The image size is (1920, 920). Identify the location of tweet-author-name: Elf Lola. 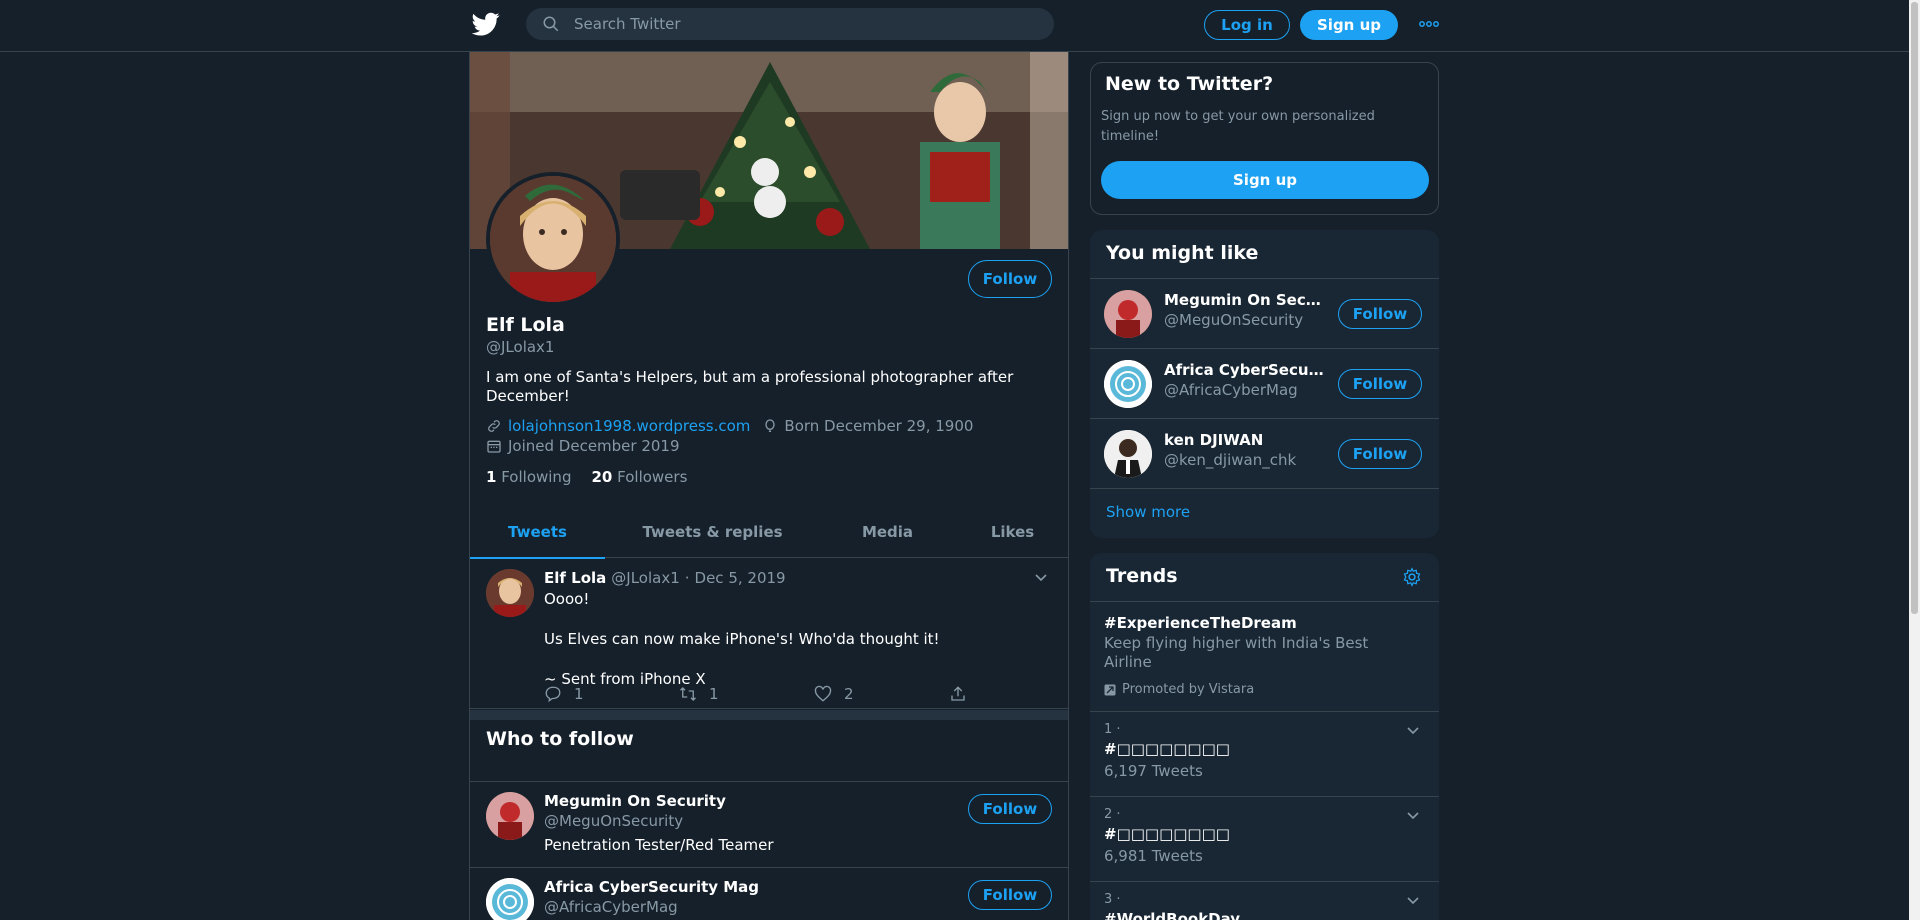
(575, 578).